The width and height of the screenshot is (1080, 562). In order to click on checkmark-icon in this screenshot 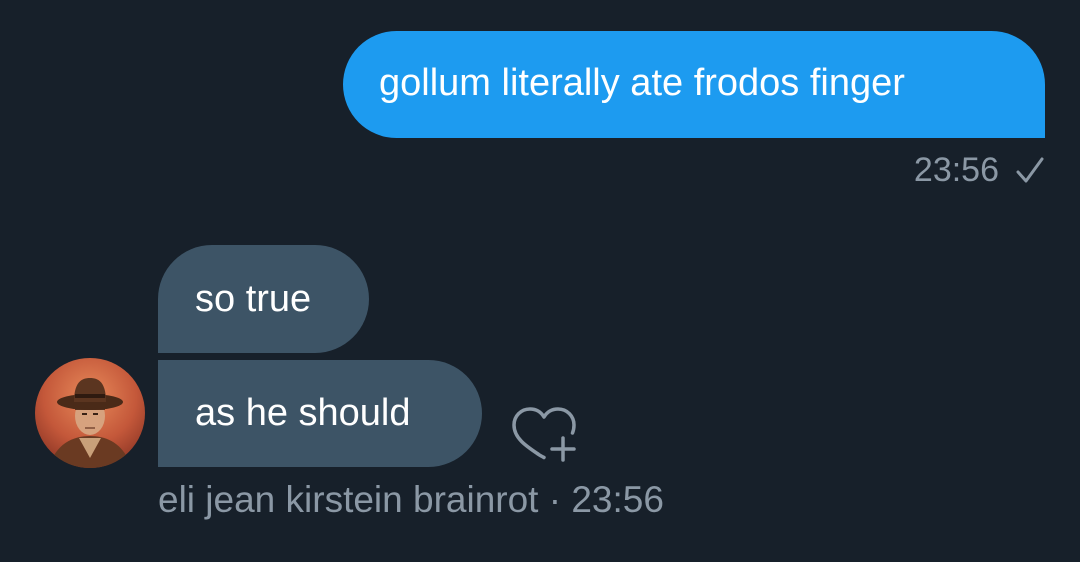, I will do `click(1030, 170)`.